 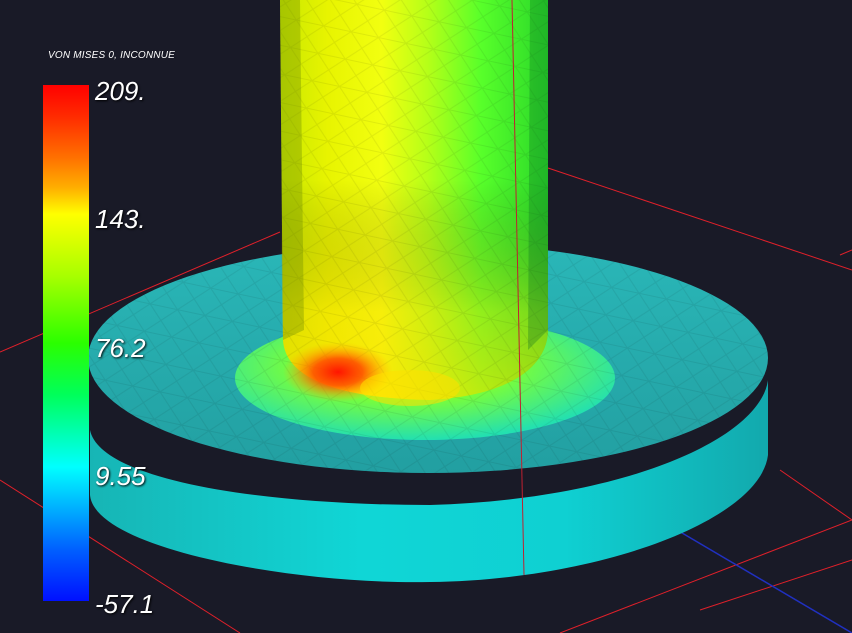 I want to click on legend-max-label: 209., so click(x=120, y=91).